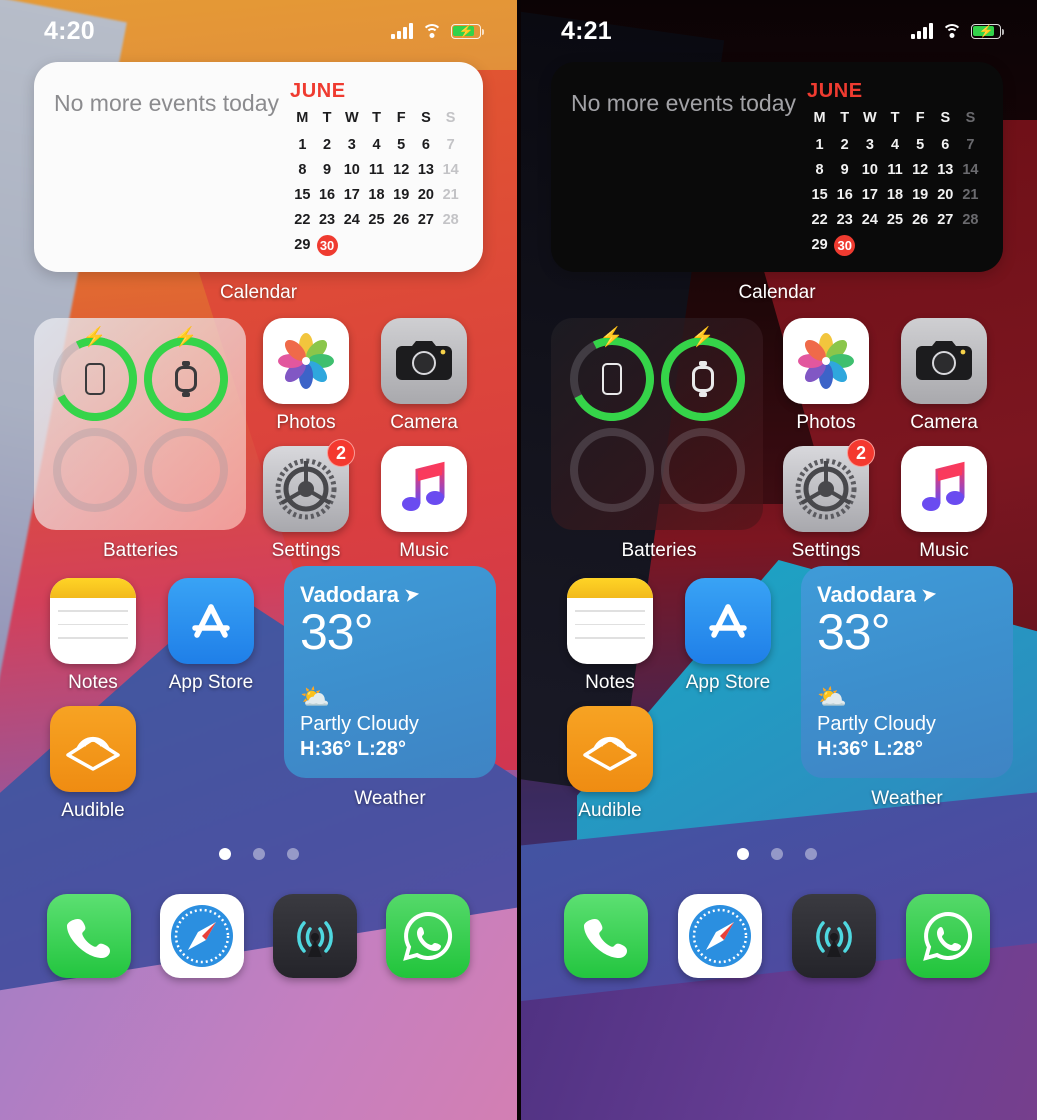 The width and height of the screenshot is (1037, 1120). What do you see at coordinates (302, 145) in the screenshot?
I see `calendar-day: 1` at bounding box center [302, 145].